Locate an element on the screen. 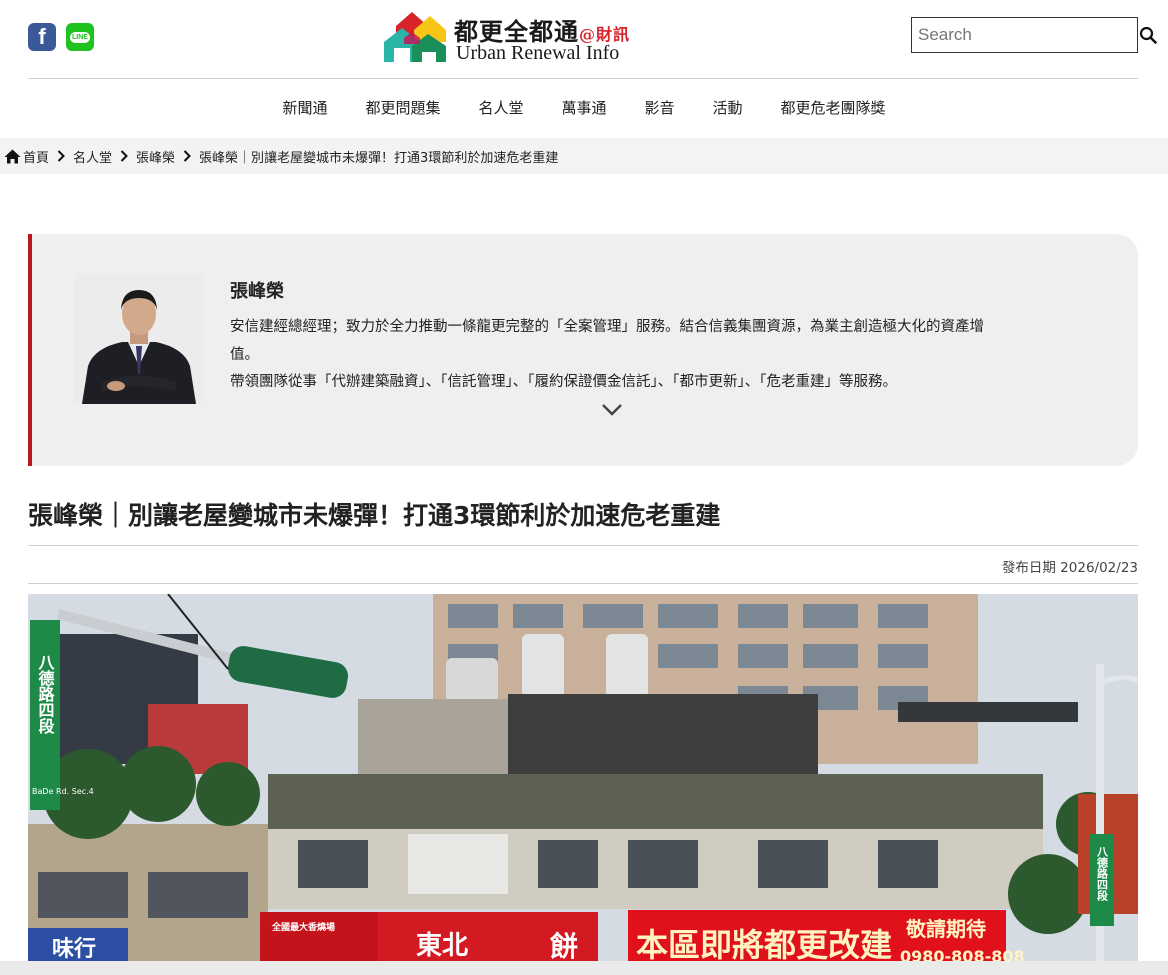  breadcrumb-item-hall-of-fame: 名人堂 is located at coordinates (92, 156).